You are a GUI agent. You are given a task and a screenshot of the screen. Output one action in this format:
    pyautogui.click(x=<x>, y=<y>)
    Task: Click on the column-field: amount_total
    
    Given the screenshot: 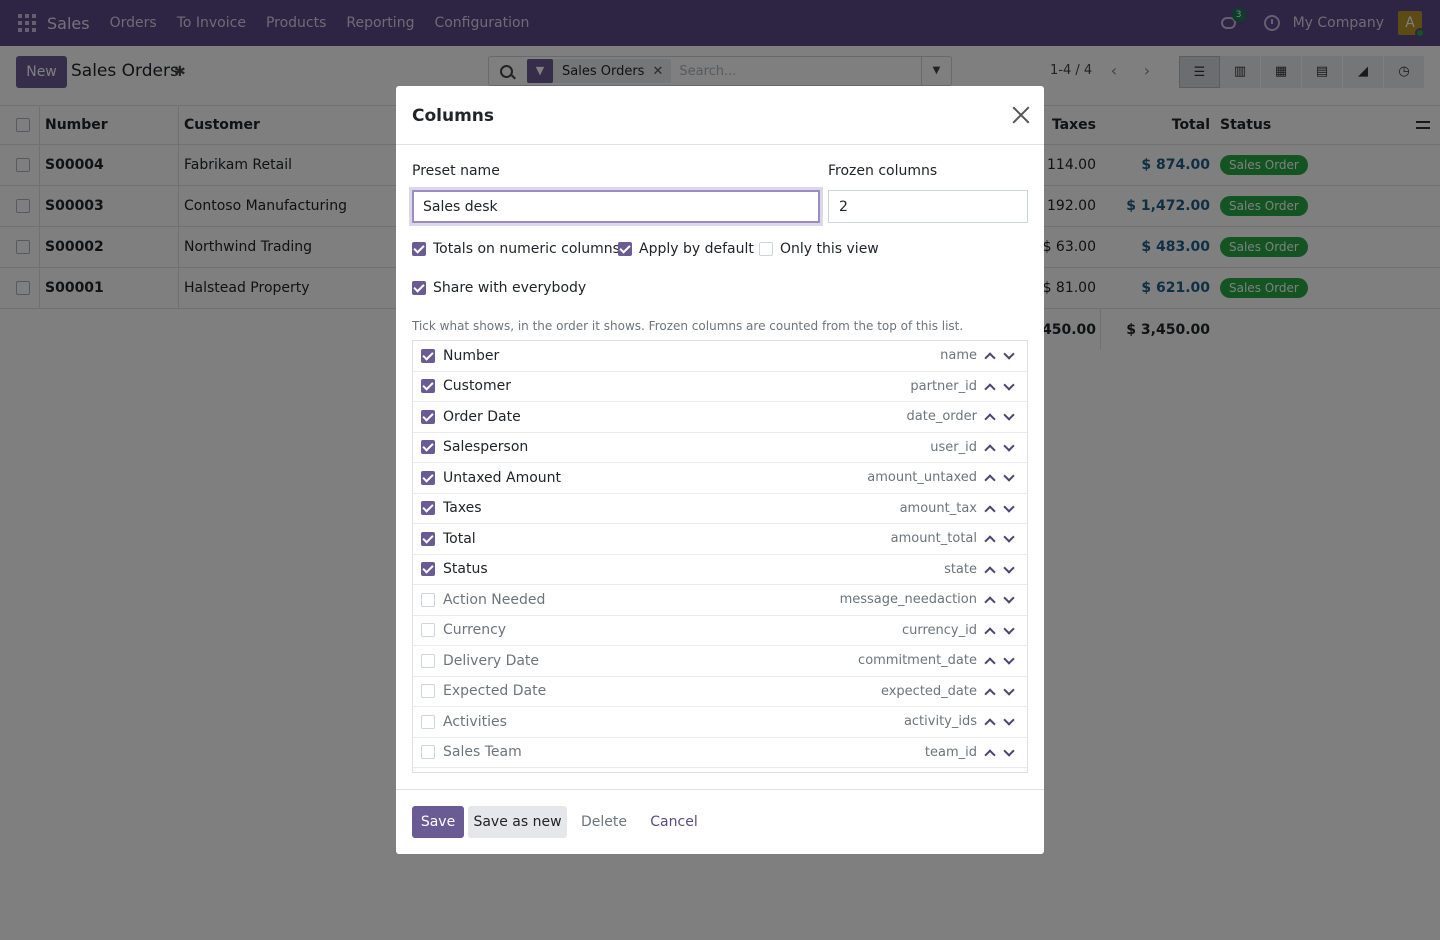 What is the action you would take?
    pyautogui.click(x=933, y=539)
    